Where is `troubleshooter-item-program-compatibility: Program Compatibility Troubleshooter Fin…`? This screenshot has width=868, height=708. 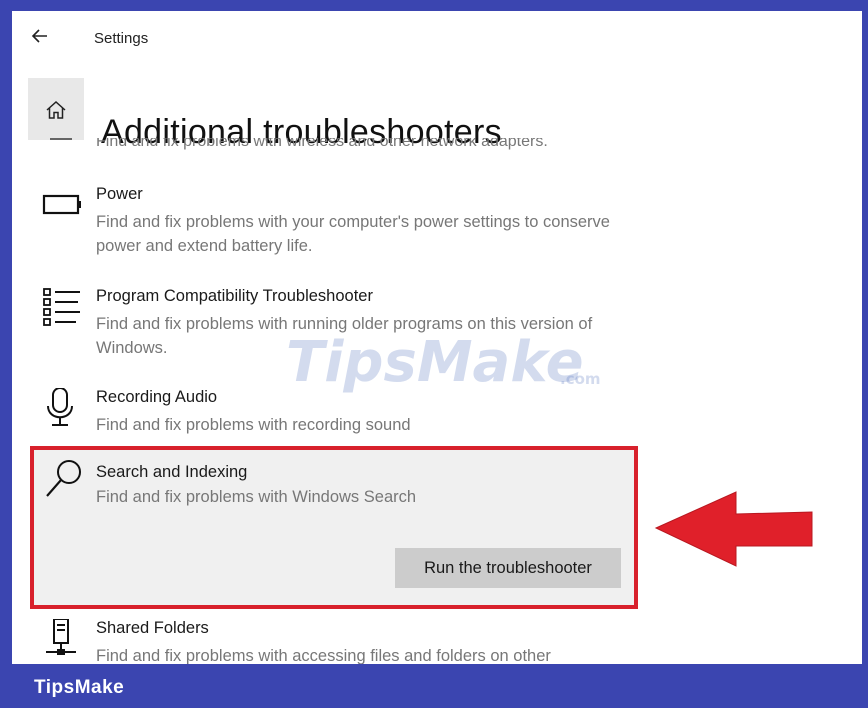 troubleshooter-item-program-compatibility: Program Compatibility Troubleshooter Fin… is located at coordinates (340, 327).